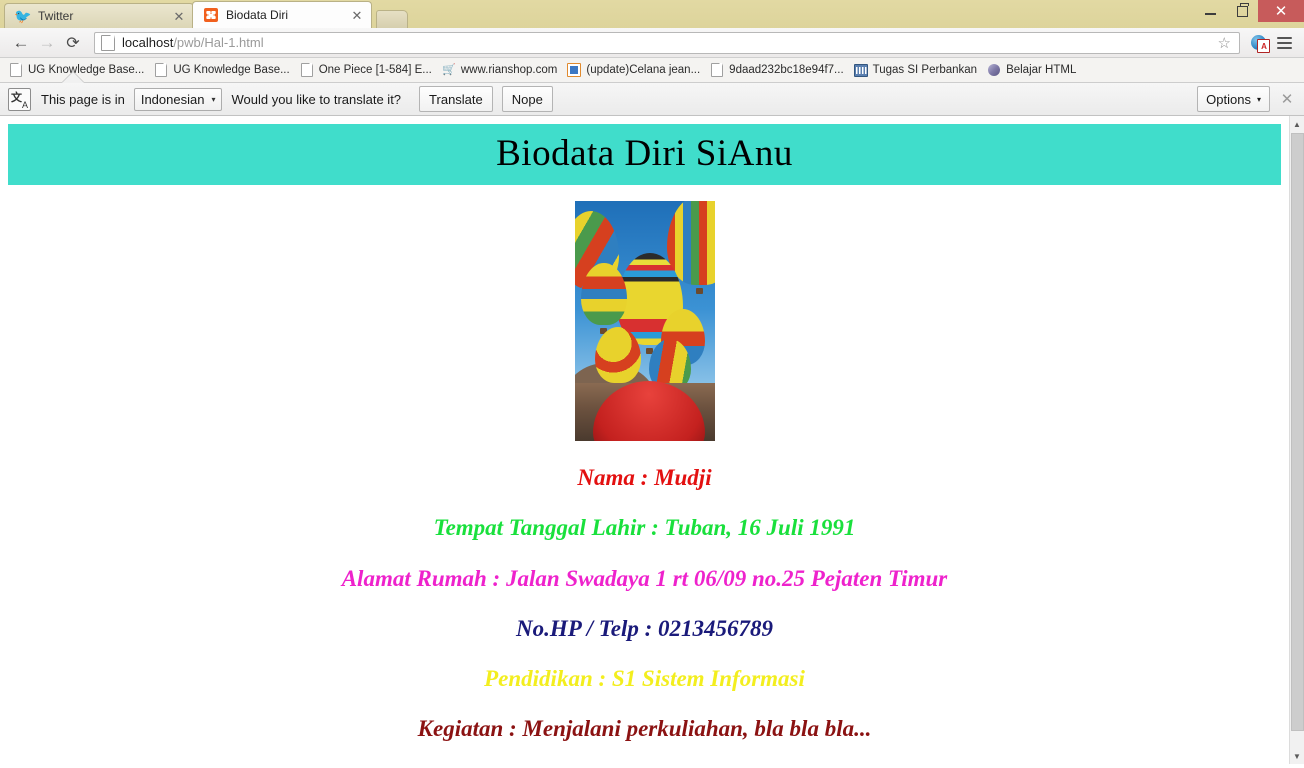  I want to click on bio-line-pendidikan: Pendidikan : S1 Sistem Informasi, so click(644, 679).